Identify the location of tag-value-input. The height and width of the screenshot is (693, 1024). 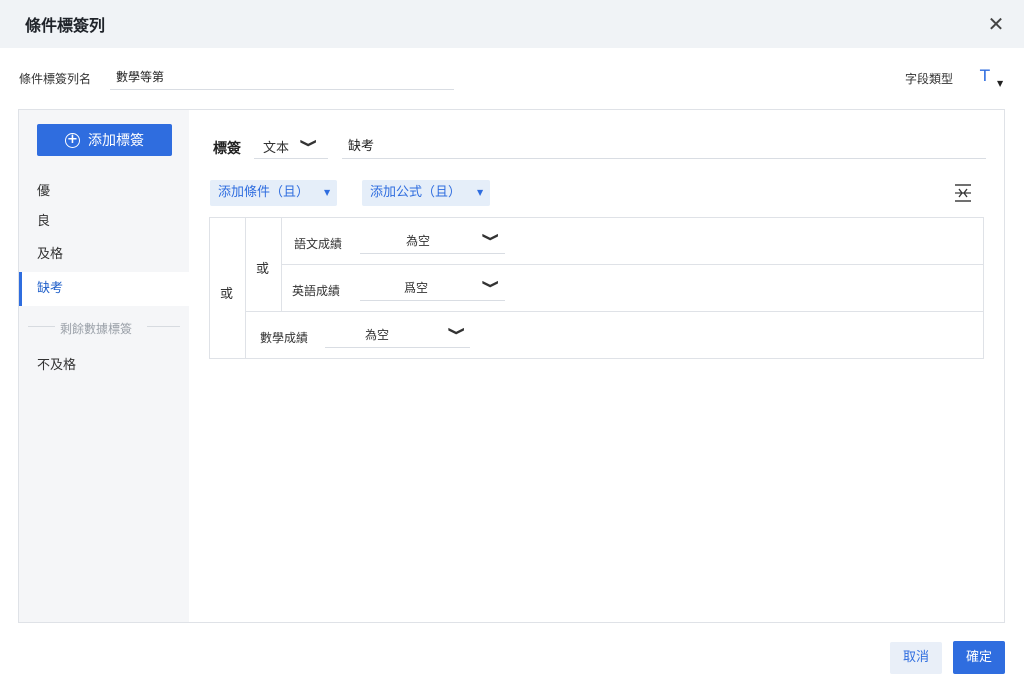
(664, 145).